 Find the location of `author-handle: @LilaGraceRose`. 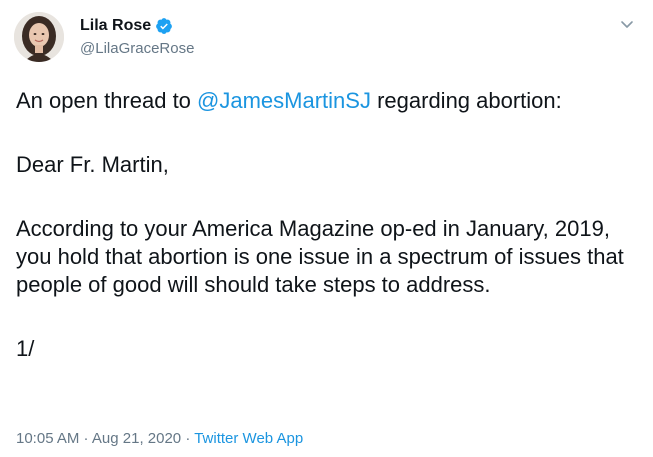

author-handle: @LilaGraceRose is located at coordinates (137, 49).